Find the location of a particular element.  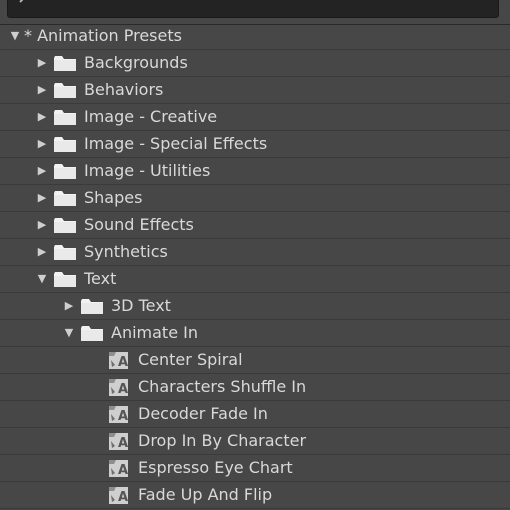

tree-preset-item-label: Fade Up And Flip is located at coordinates (205, 494).